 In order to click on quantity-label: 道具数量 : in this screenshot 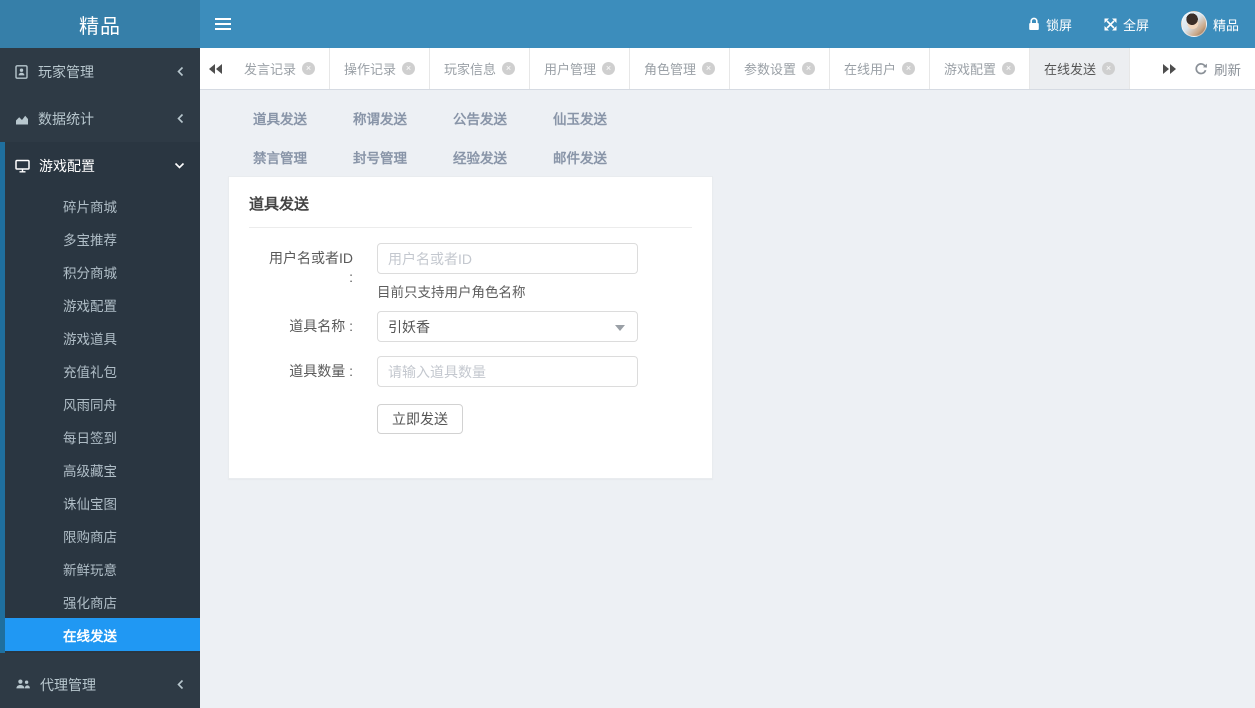, I will do `click(321, 371)`.